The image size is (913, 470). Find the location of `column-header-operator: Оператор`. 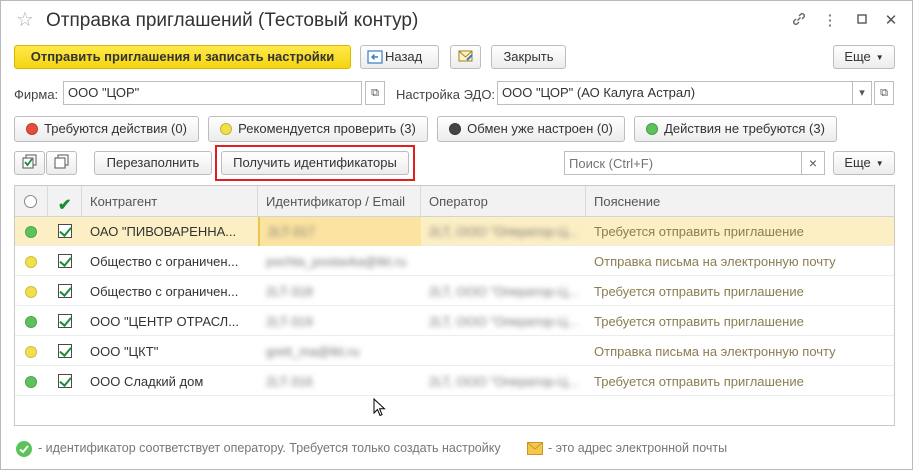

column-header-operator: Оператор is located at coordinates (503, 201).